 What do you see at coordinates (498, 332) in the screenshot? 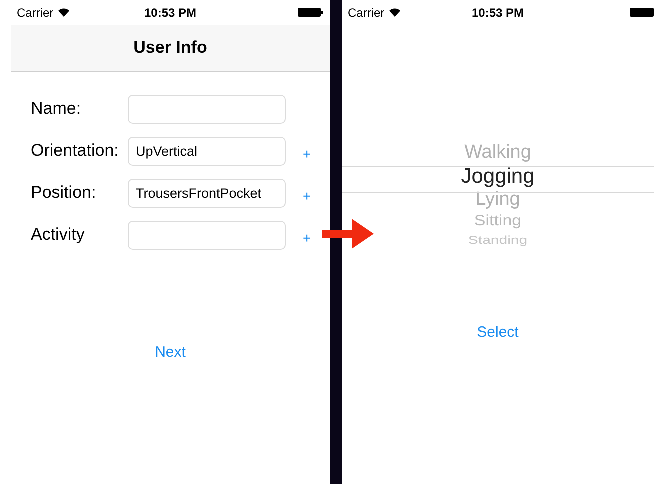
I see `select-button: Select` at bounding box center [498, 332].